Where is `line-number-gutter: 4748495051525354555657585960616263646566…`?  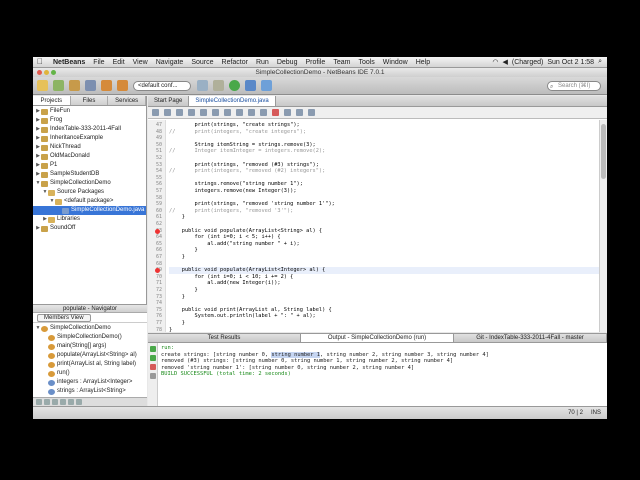
line-number-gutter: 4748495051525354555657585960616263646566… is located at coordinates (157, 229).